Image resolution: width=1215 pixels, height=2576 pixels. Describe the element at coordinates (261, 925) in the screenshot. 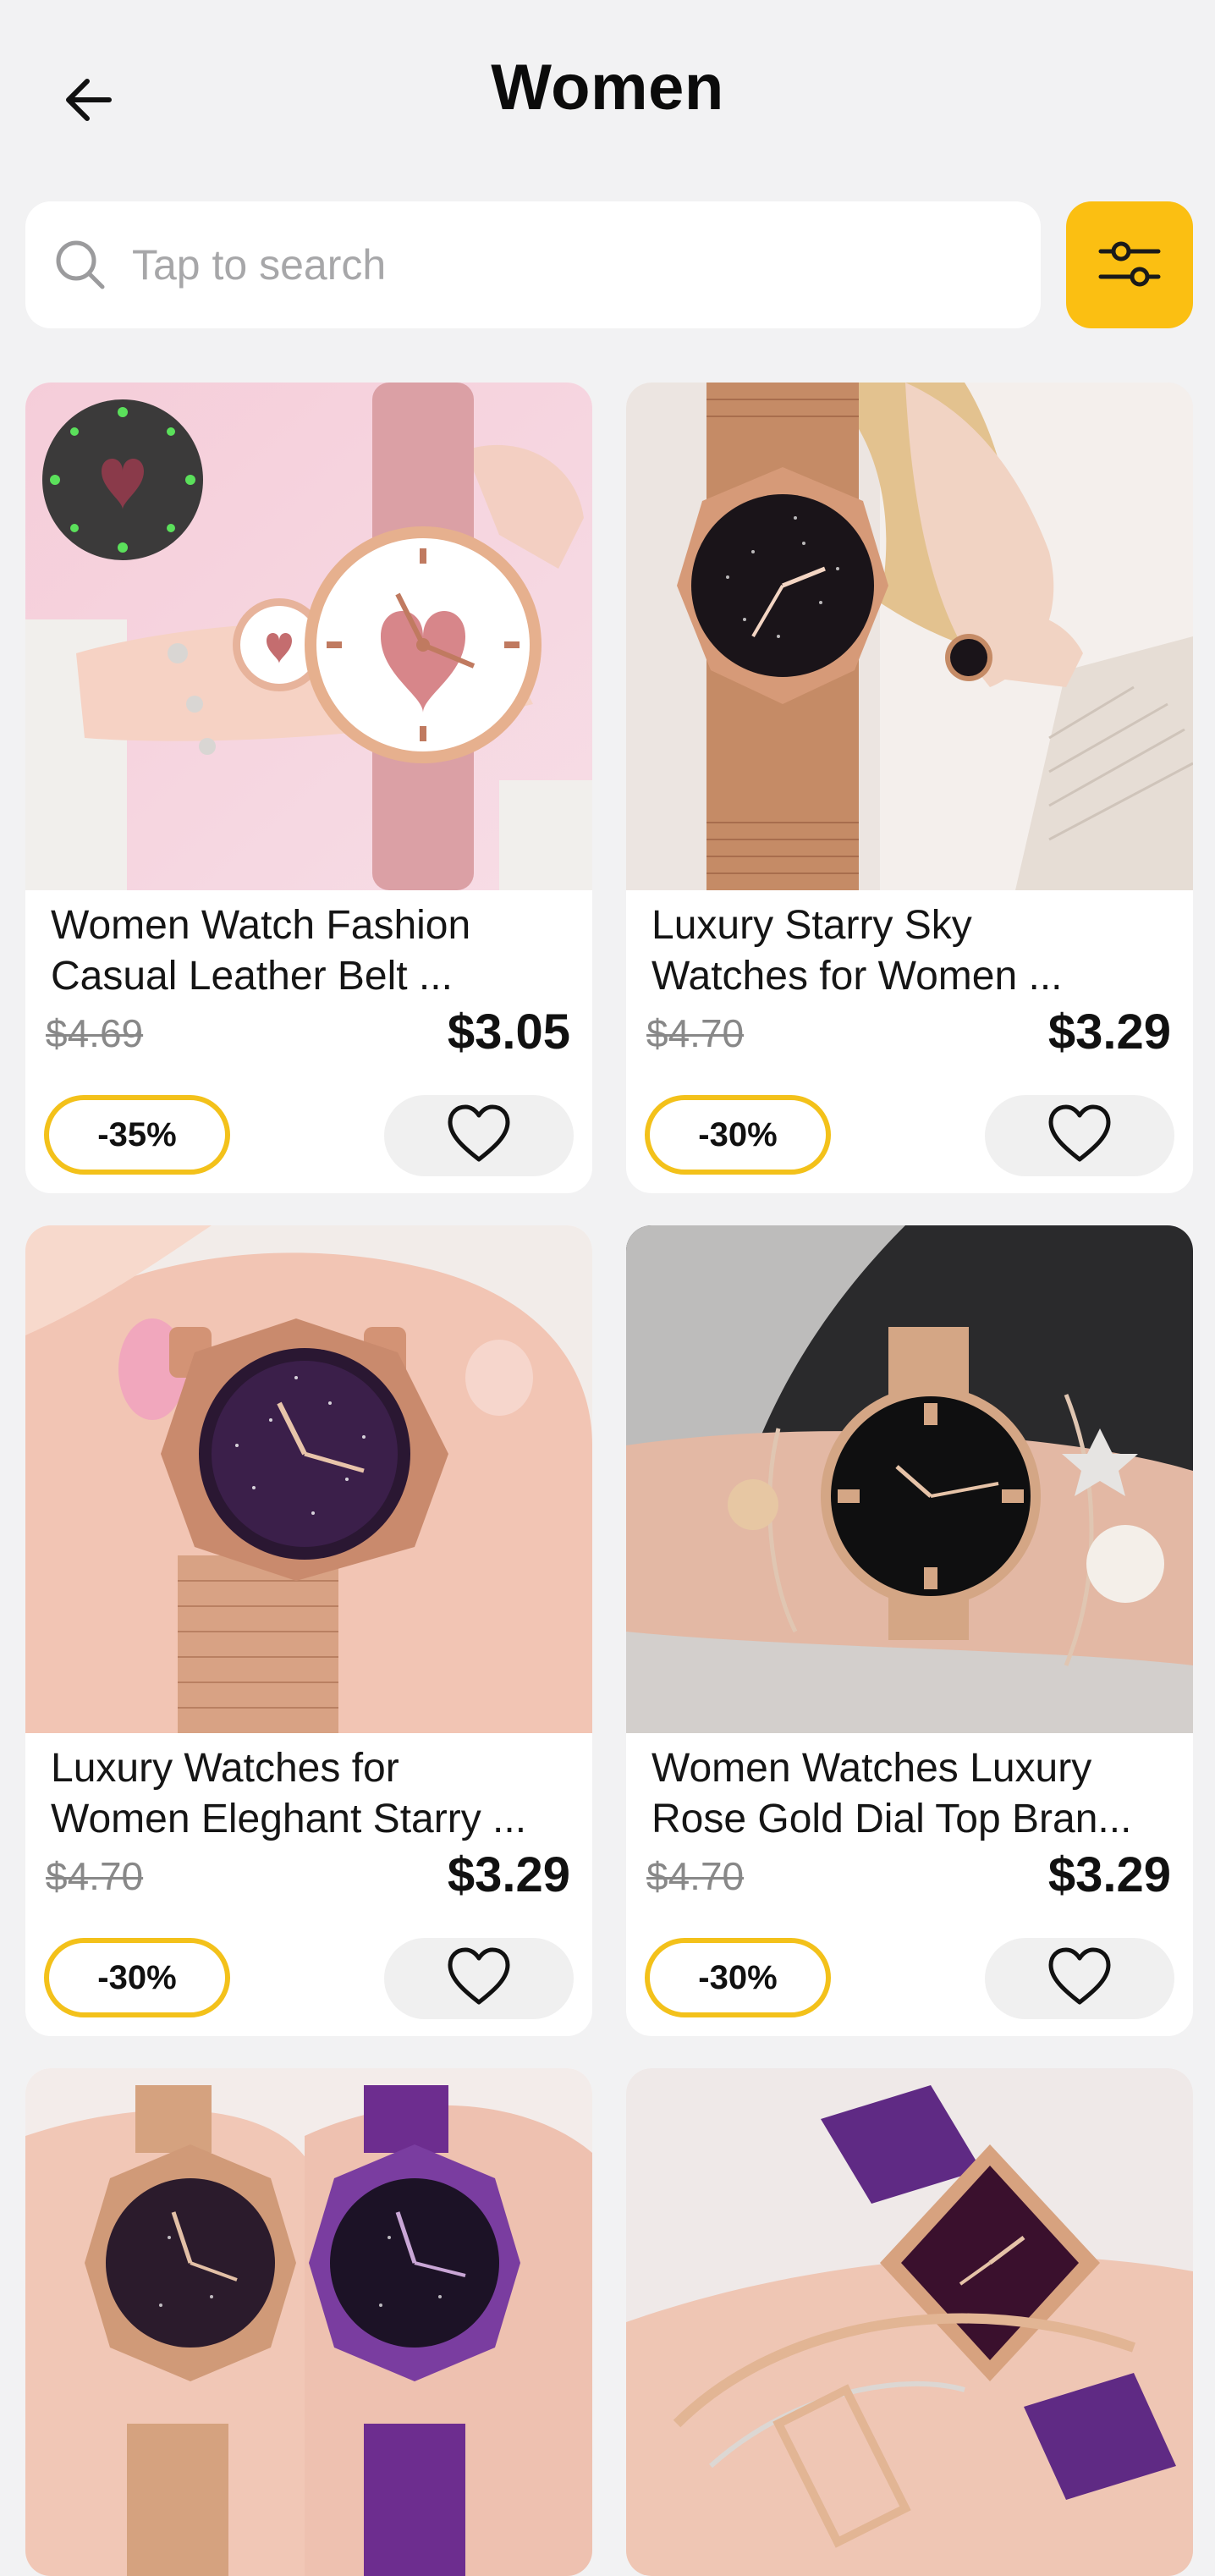

I see `product-title-line: Women Watch Fashion` at that location.